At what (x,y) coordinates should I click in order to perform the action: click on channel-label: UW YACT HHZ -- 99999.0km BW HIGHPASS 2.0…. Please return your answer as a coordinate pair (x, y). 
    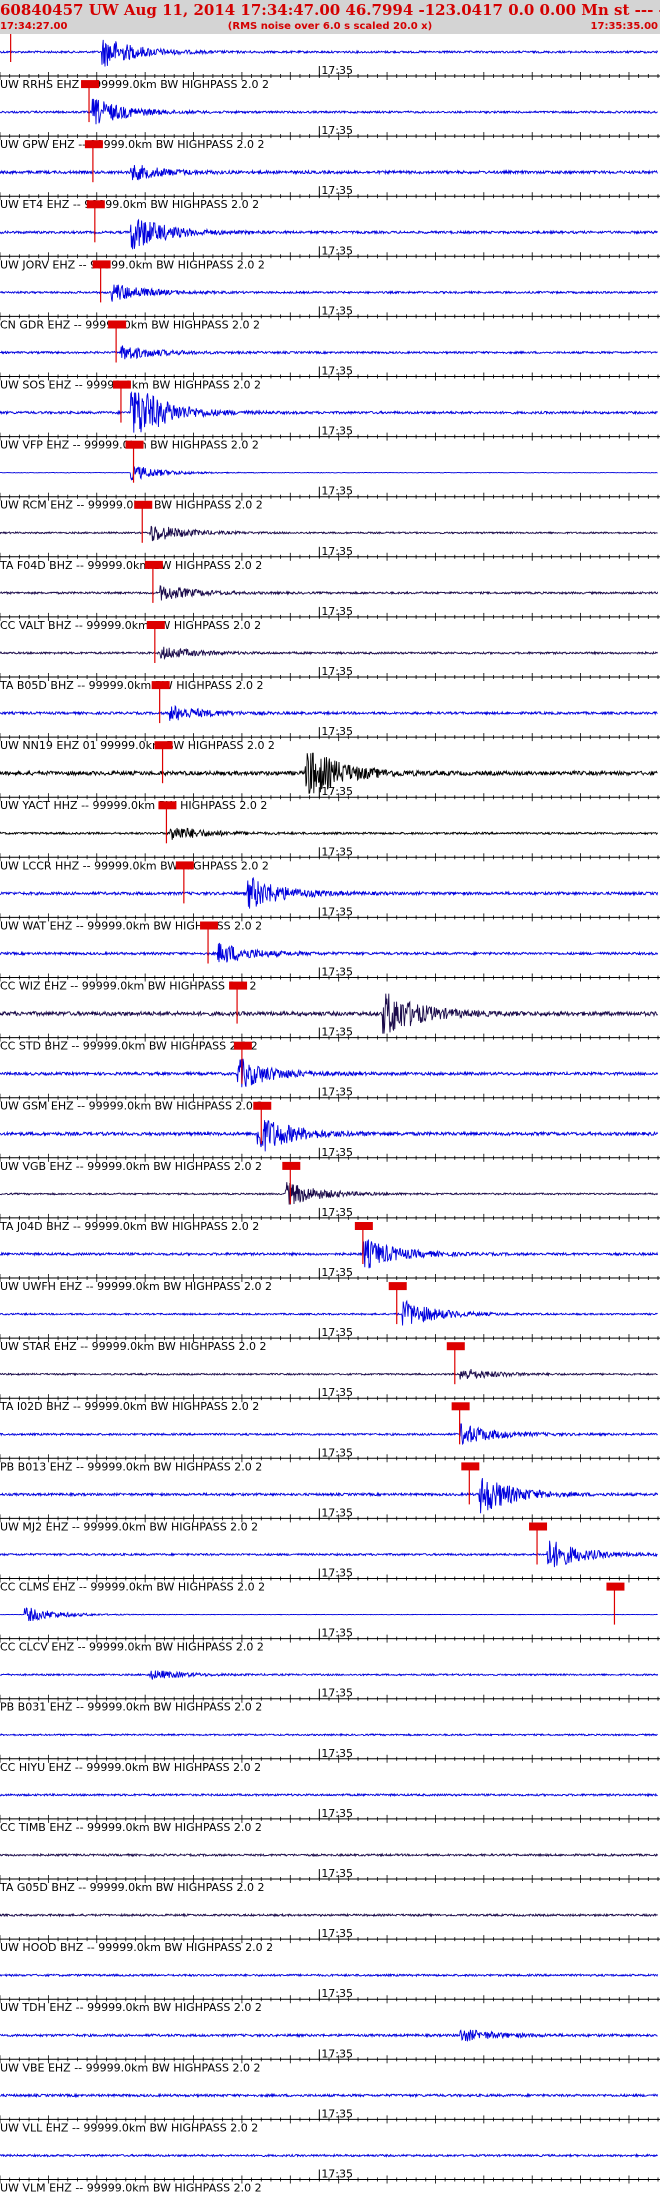
    Looking at the image, I should click on (133, 805).